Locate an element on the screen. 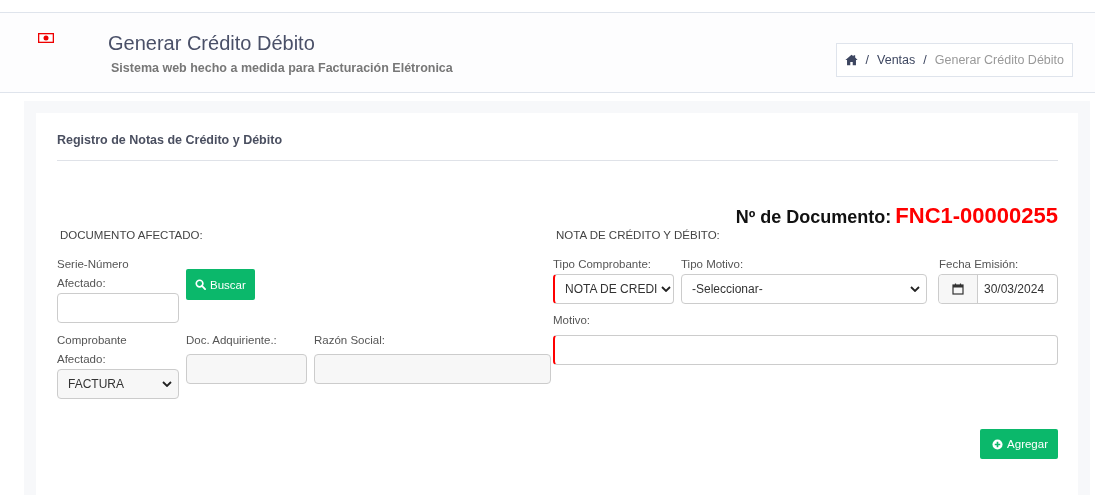 The height and width of the screenshot is (495, 1095). select-dropdown: -Seleccionar- is located at coordinates (804, 289).